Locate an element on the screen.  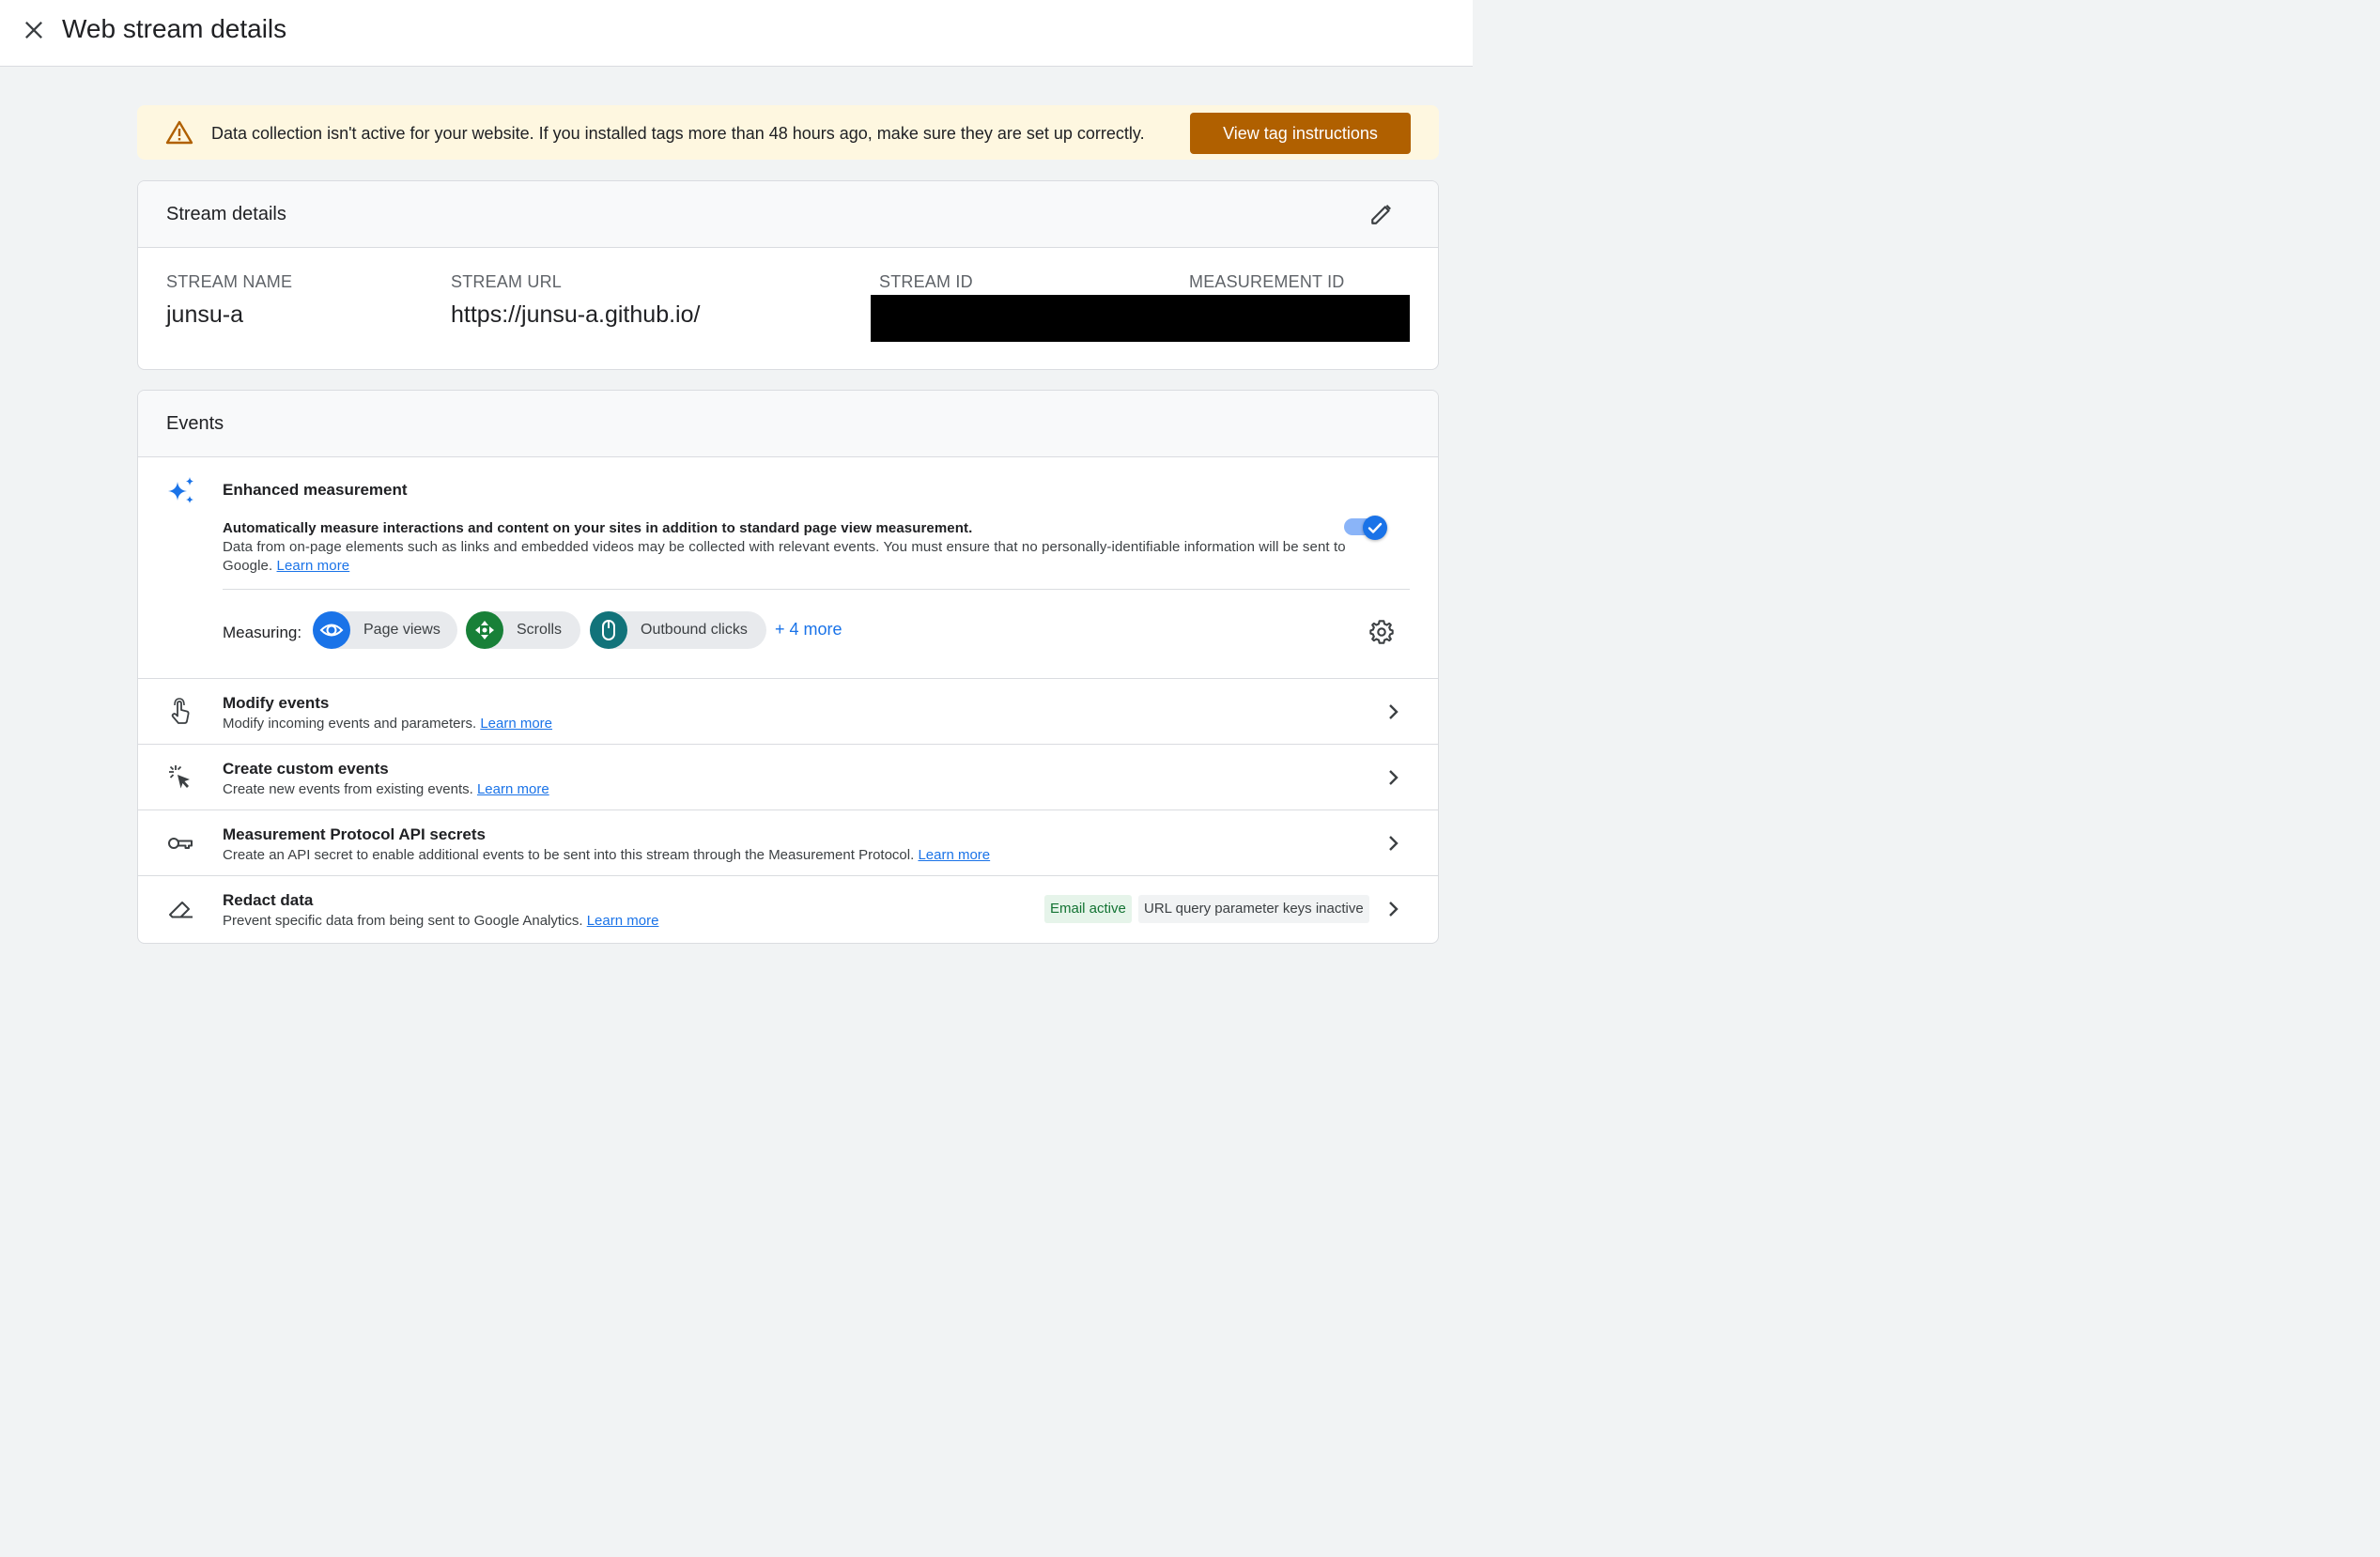
mouse-icon is located at coordinates (608, 630).